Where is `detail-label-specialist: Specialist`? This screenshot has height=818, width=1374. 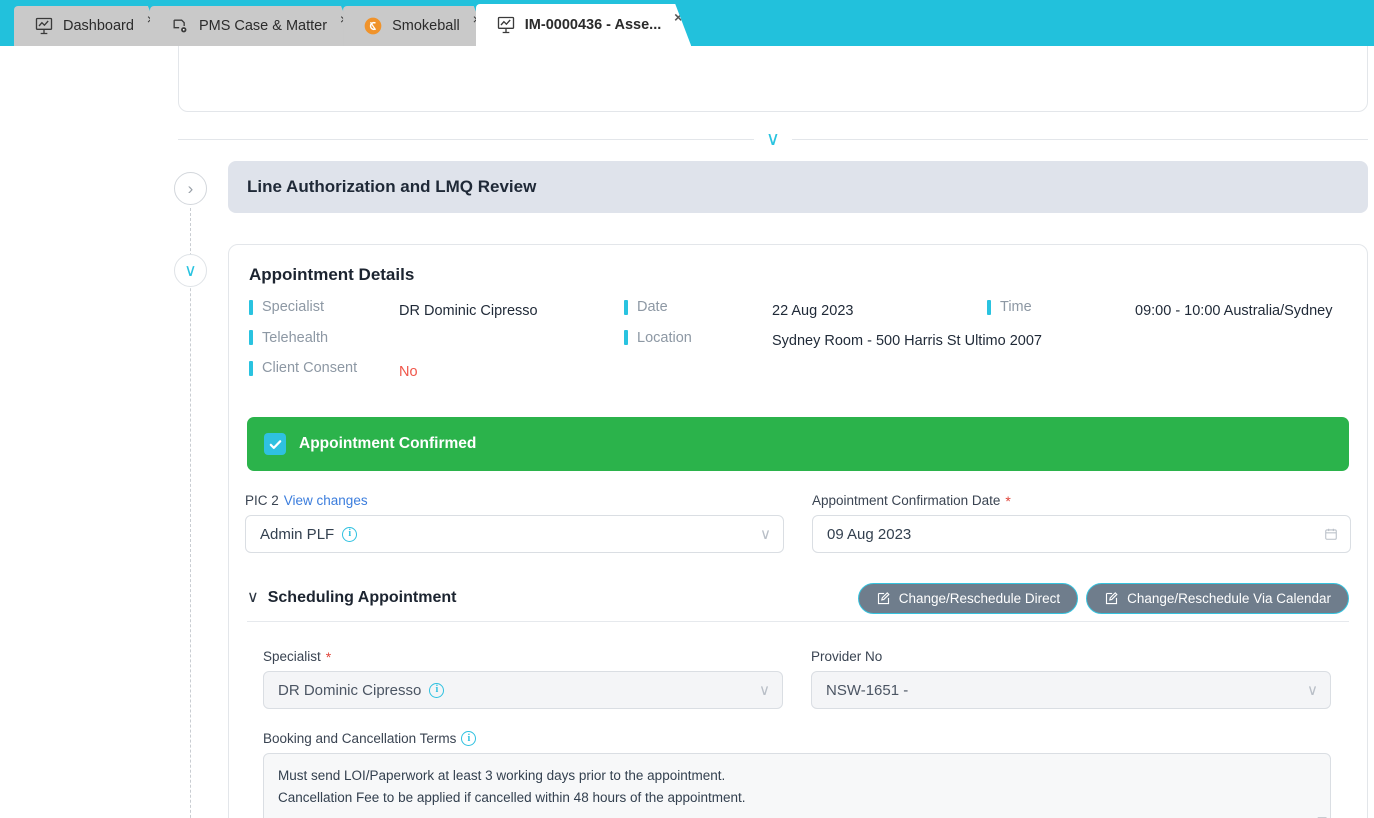
detail-label-specialist: Specialist is located at coordinates (324, 307).